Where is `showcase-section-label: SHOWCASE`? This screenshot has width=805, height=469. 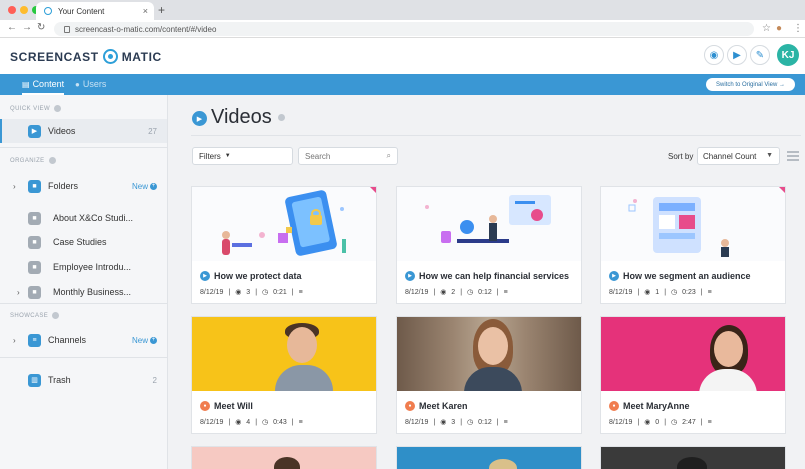
showcase-section-label: SHOWCASE is located at coordinates (35, 315).